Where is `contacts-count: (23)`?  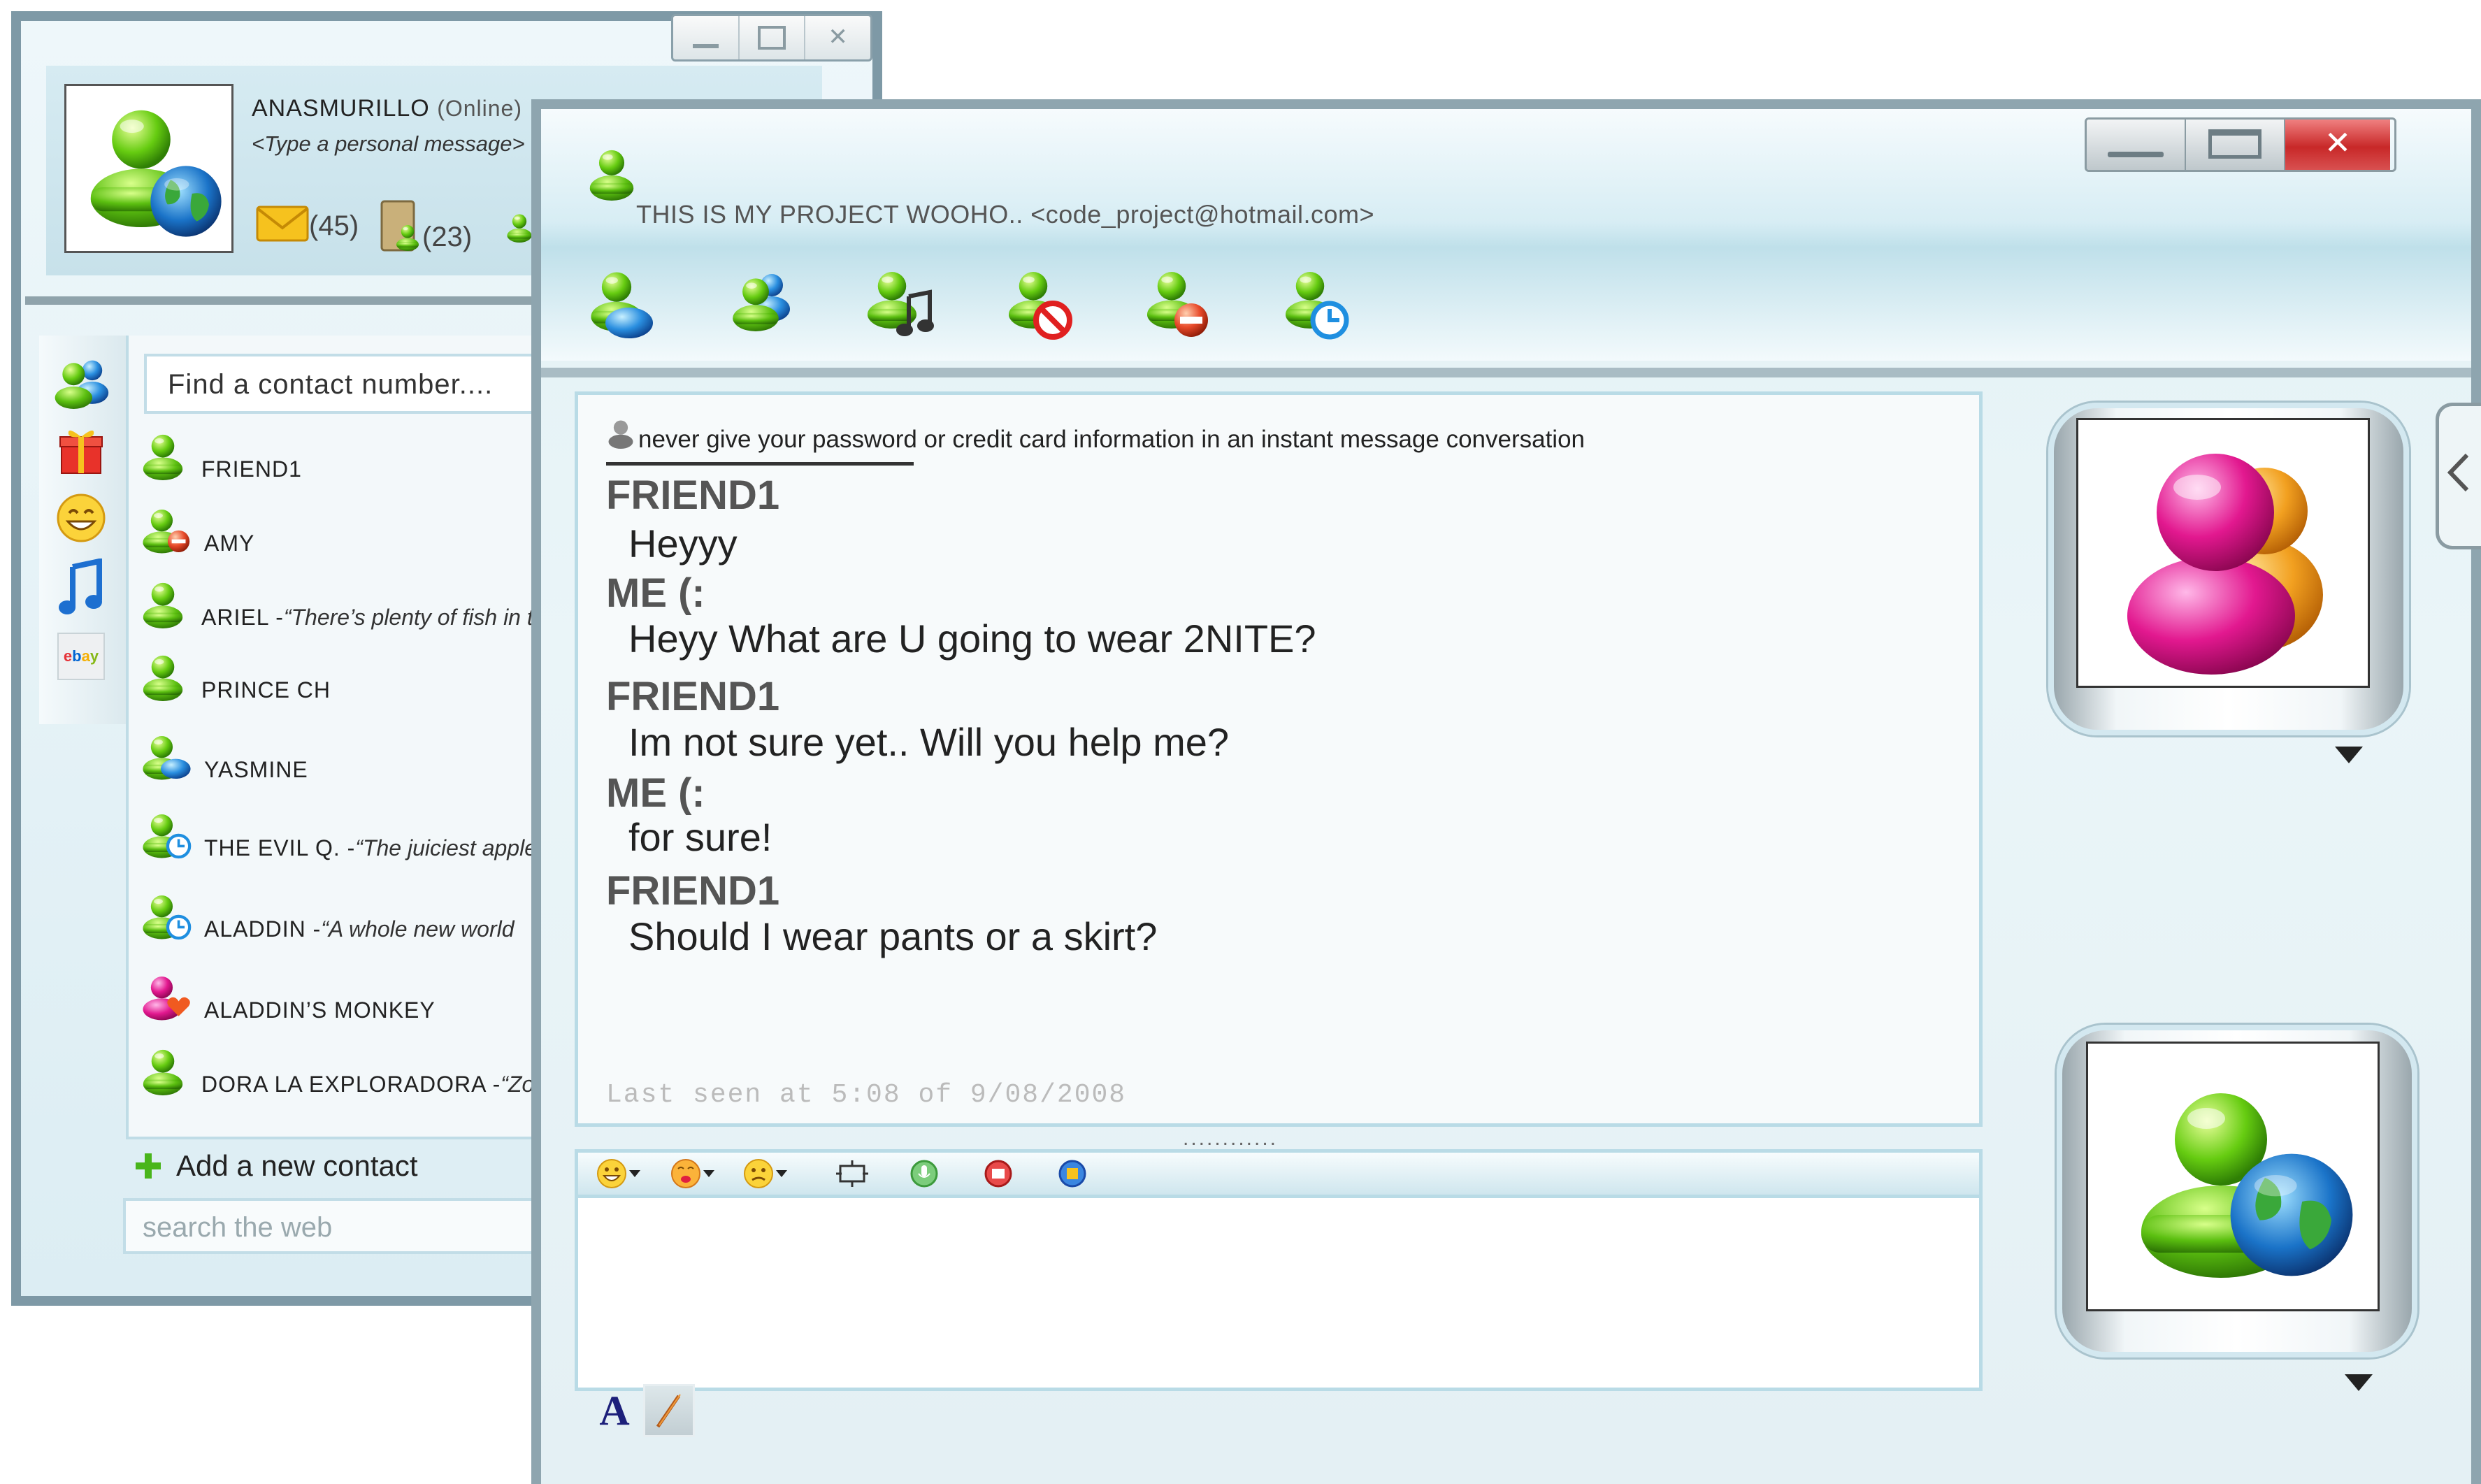
contacts-count: (23) is located at coordinates (447, 237).